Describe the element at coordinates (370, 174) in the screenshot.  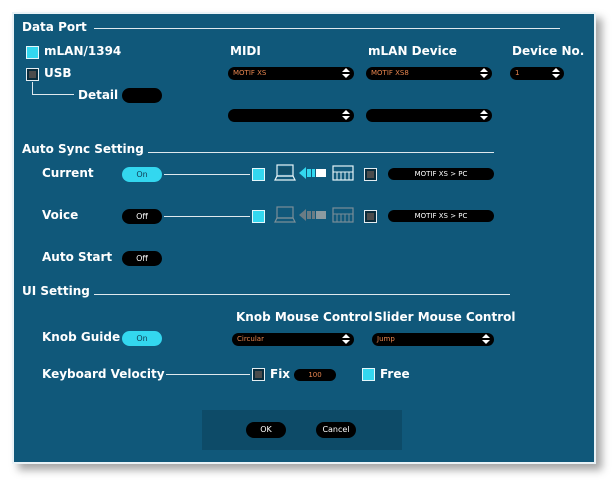
I see `current-route-checkbox` at that location.